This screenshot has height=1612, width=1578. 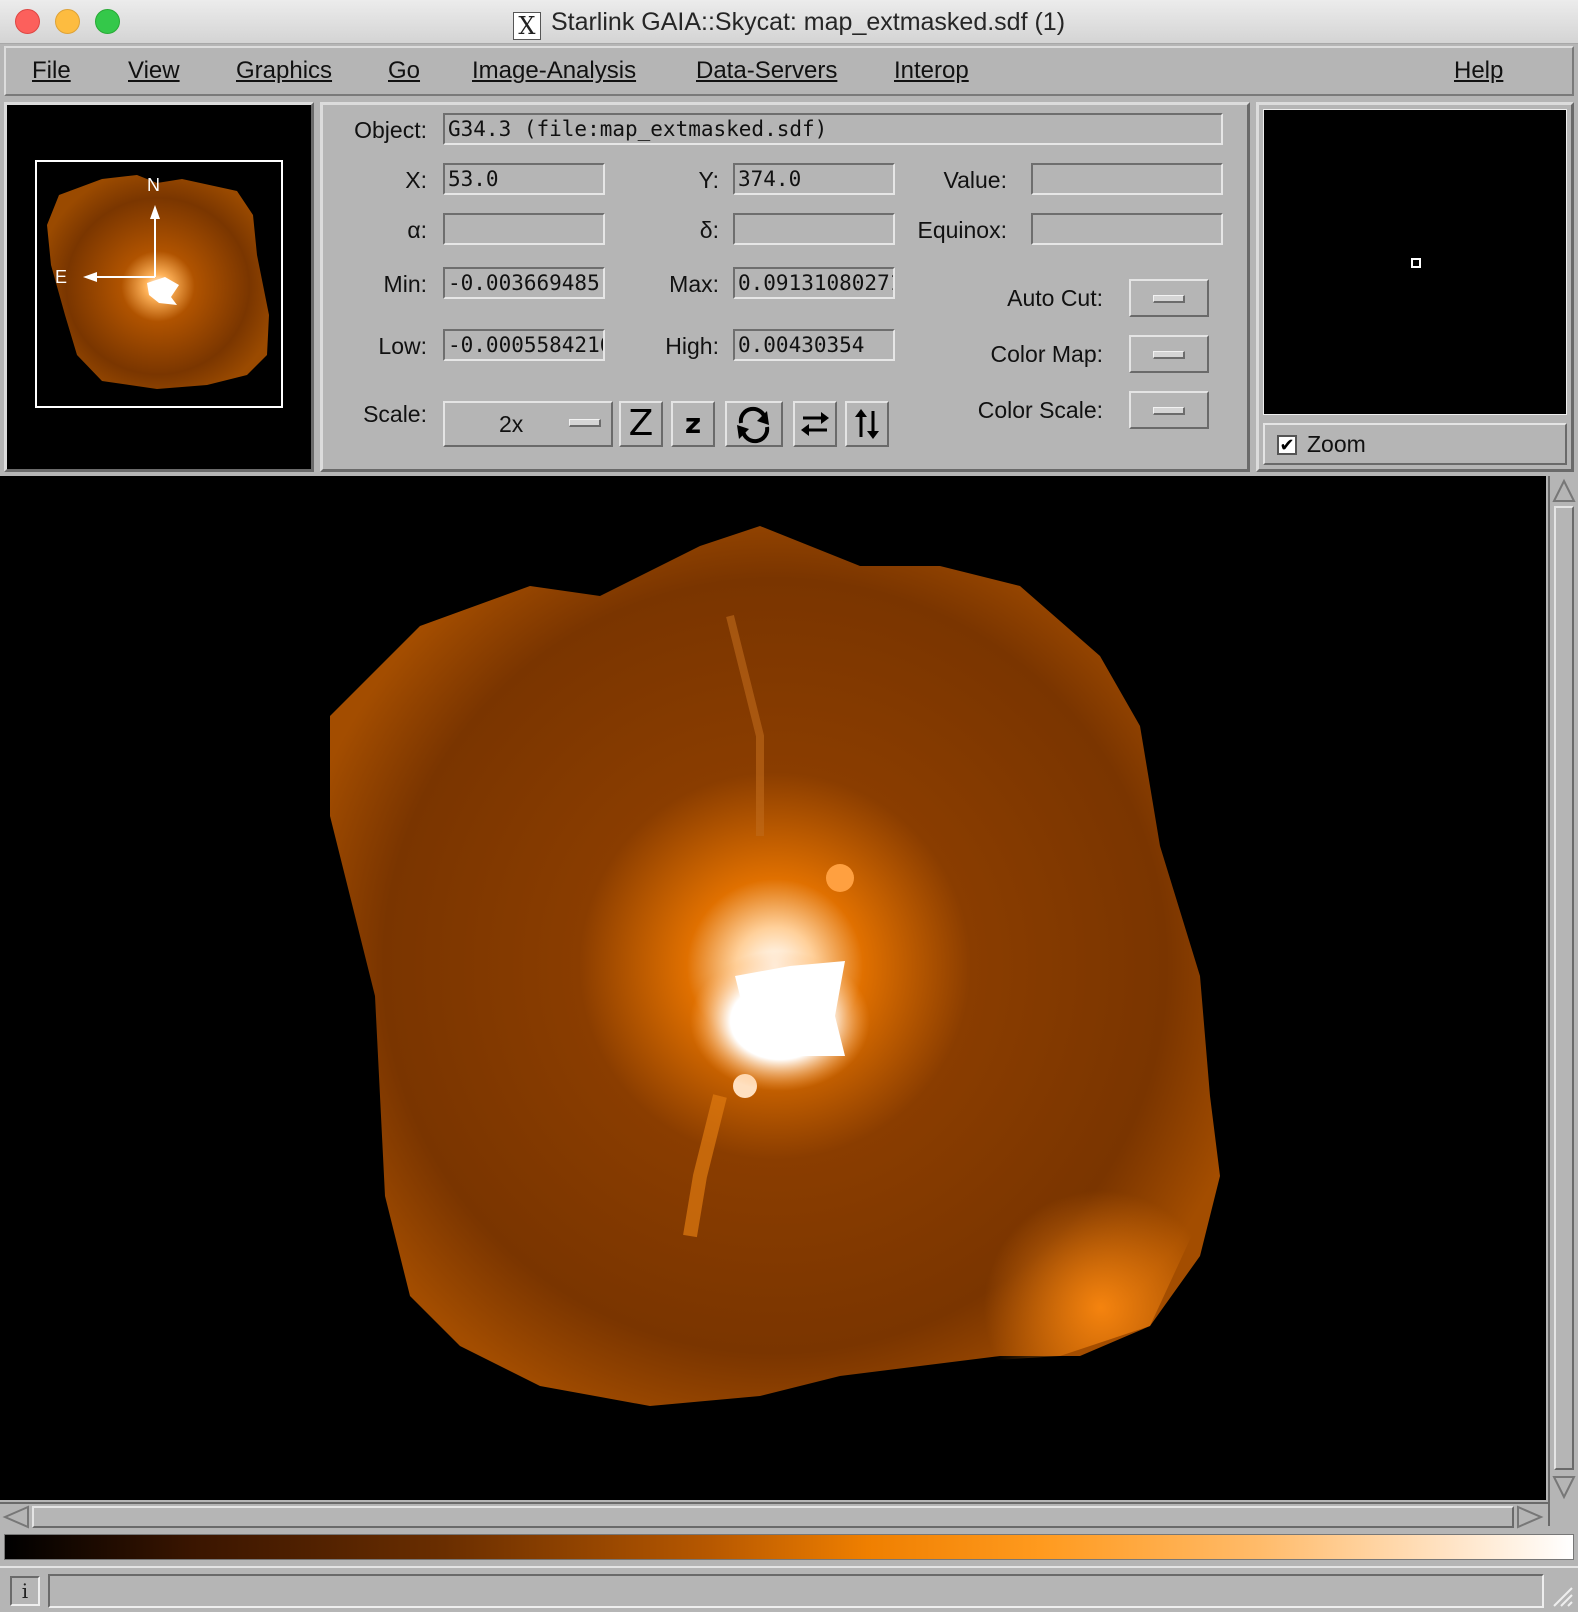 What do you see at coordinates (51, 71) in the screenshot?
I see `menu-file: File` at bounding box center [51, 71].